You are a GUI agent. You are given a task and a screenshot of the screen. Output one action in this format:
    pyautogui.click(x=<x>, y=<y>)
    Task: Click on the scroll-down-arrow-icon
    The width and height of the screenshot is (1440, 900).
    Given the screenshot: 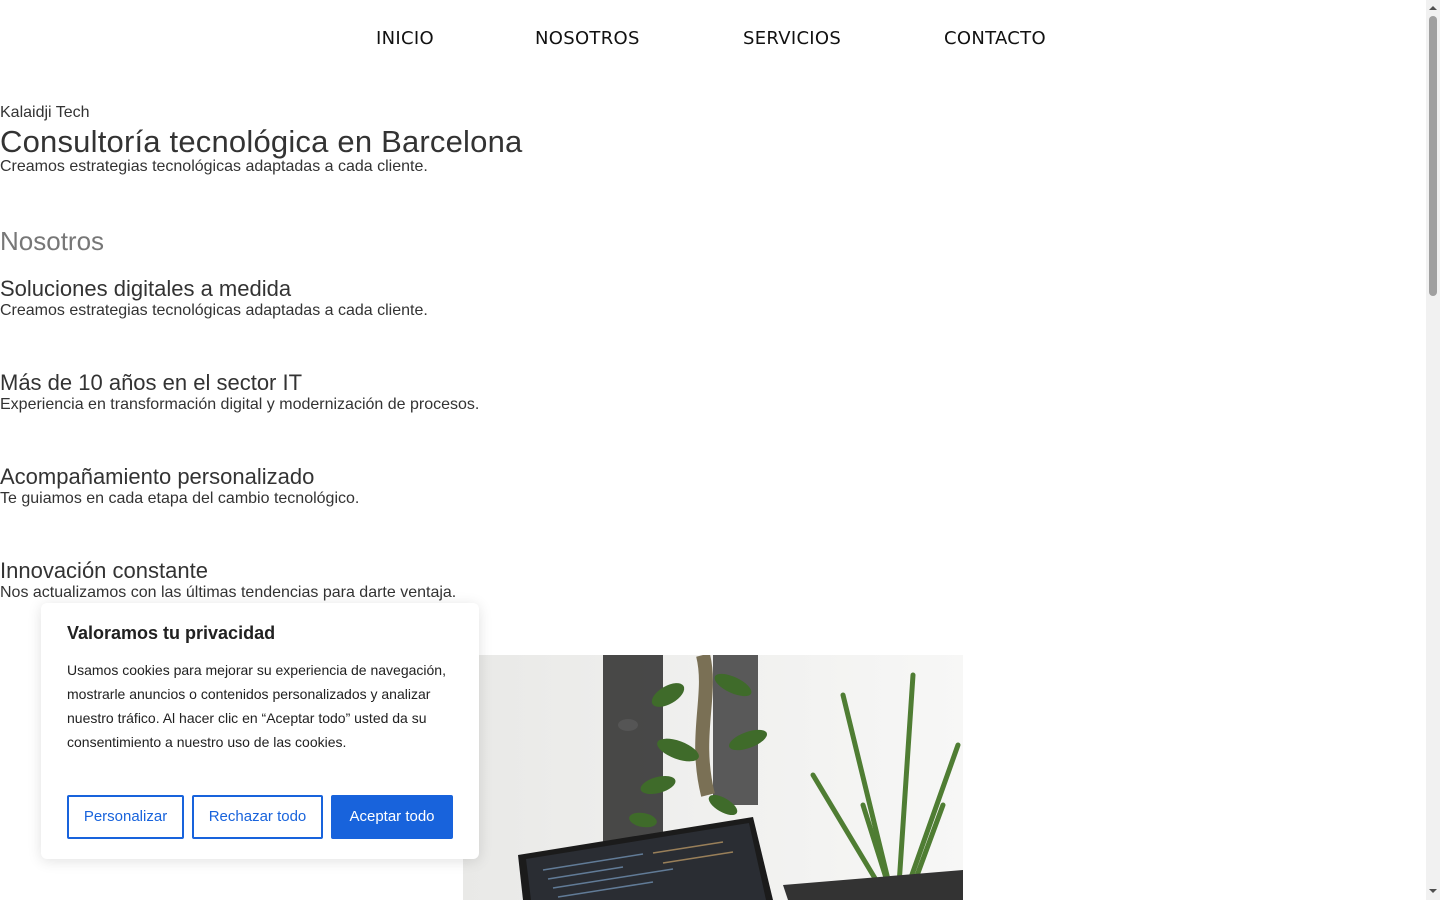 What is the action you would take?
    pyautogui.click(x=1433, y=891)
    